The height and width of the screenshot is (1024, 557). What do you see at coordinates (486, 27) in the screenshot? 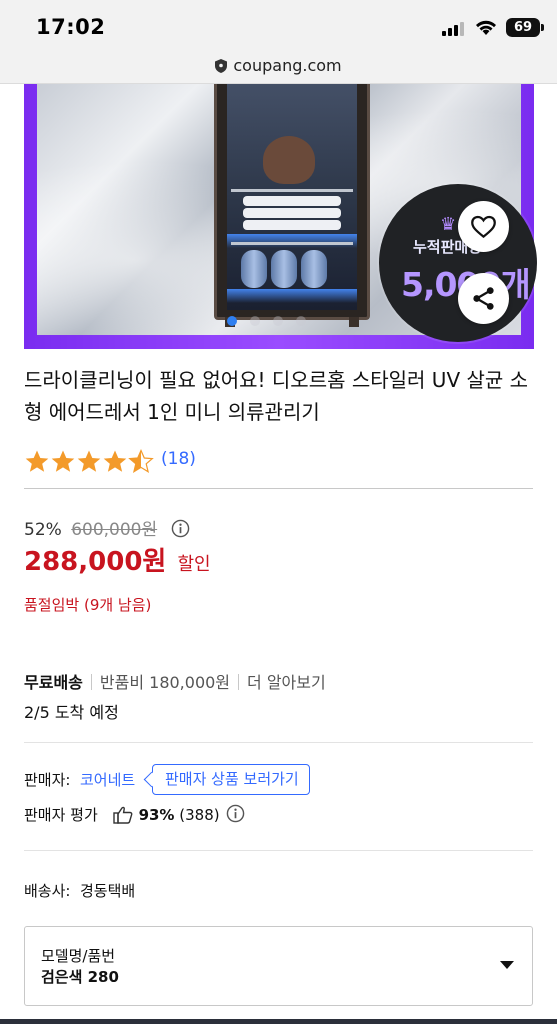
I see `wifi-icon` at bounding box center [486, 27].